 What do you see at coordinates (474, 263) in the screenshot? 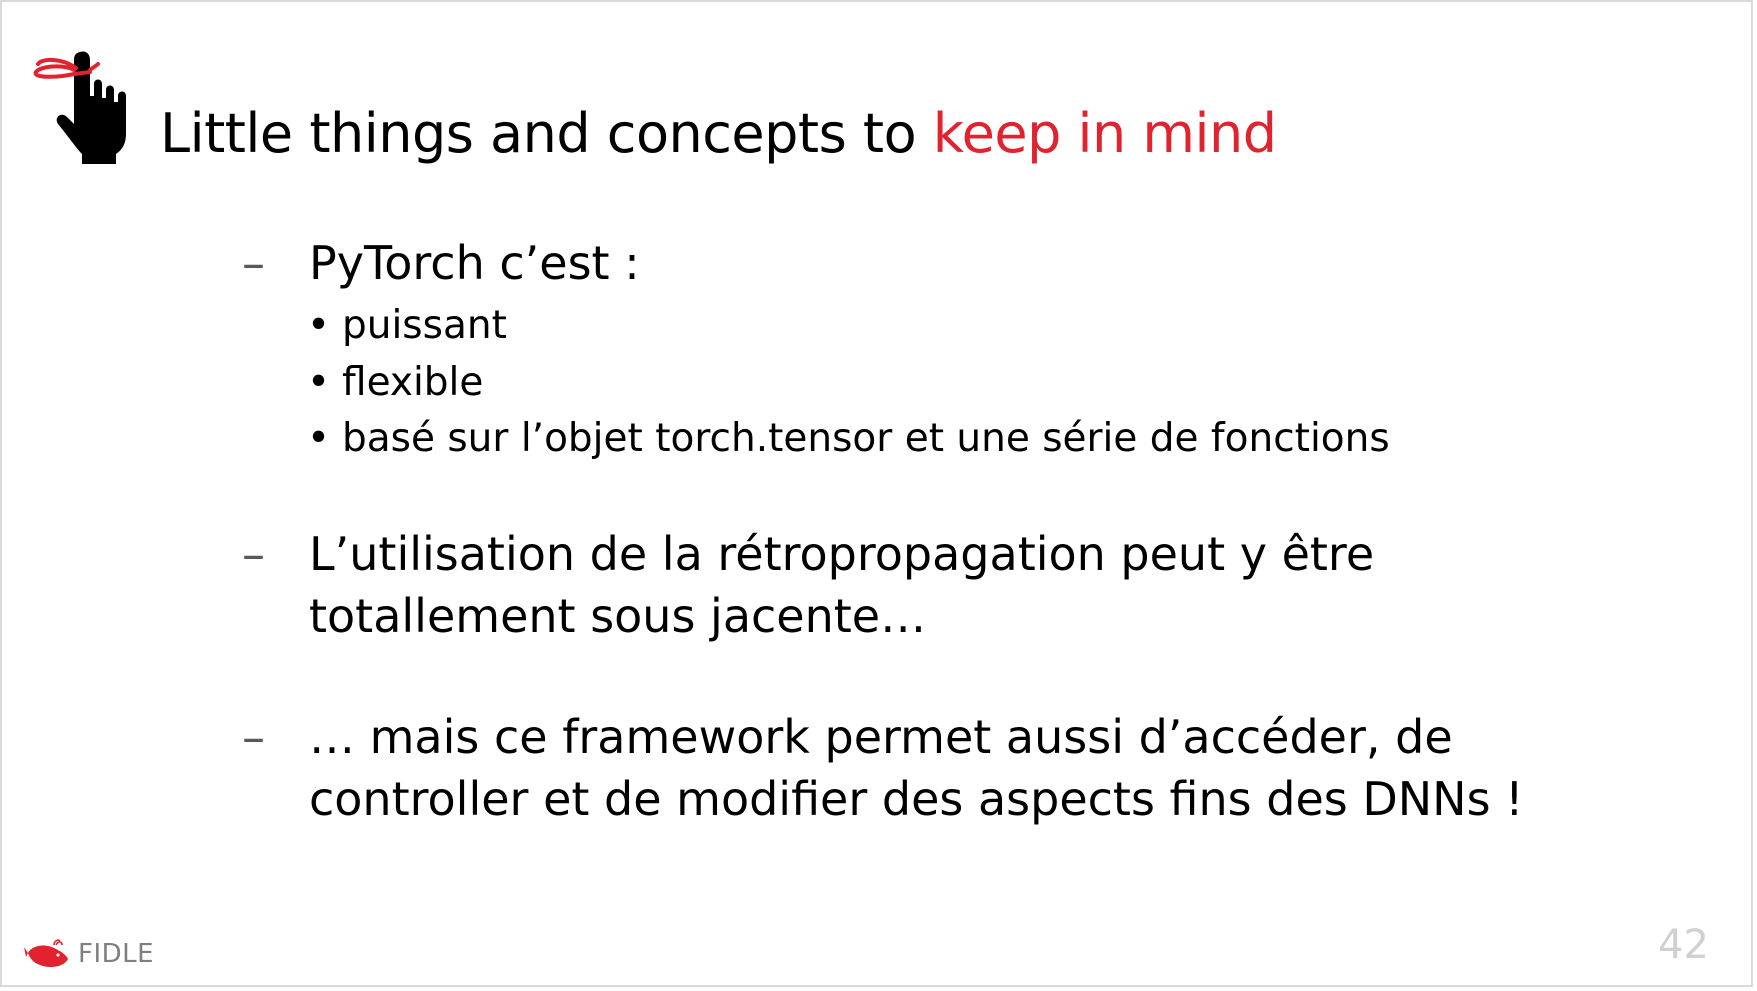
I see `item-text: PyTorch c’est :` at bounding box center [474, 263].